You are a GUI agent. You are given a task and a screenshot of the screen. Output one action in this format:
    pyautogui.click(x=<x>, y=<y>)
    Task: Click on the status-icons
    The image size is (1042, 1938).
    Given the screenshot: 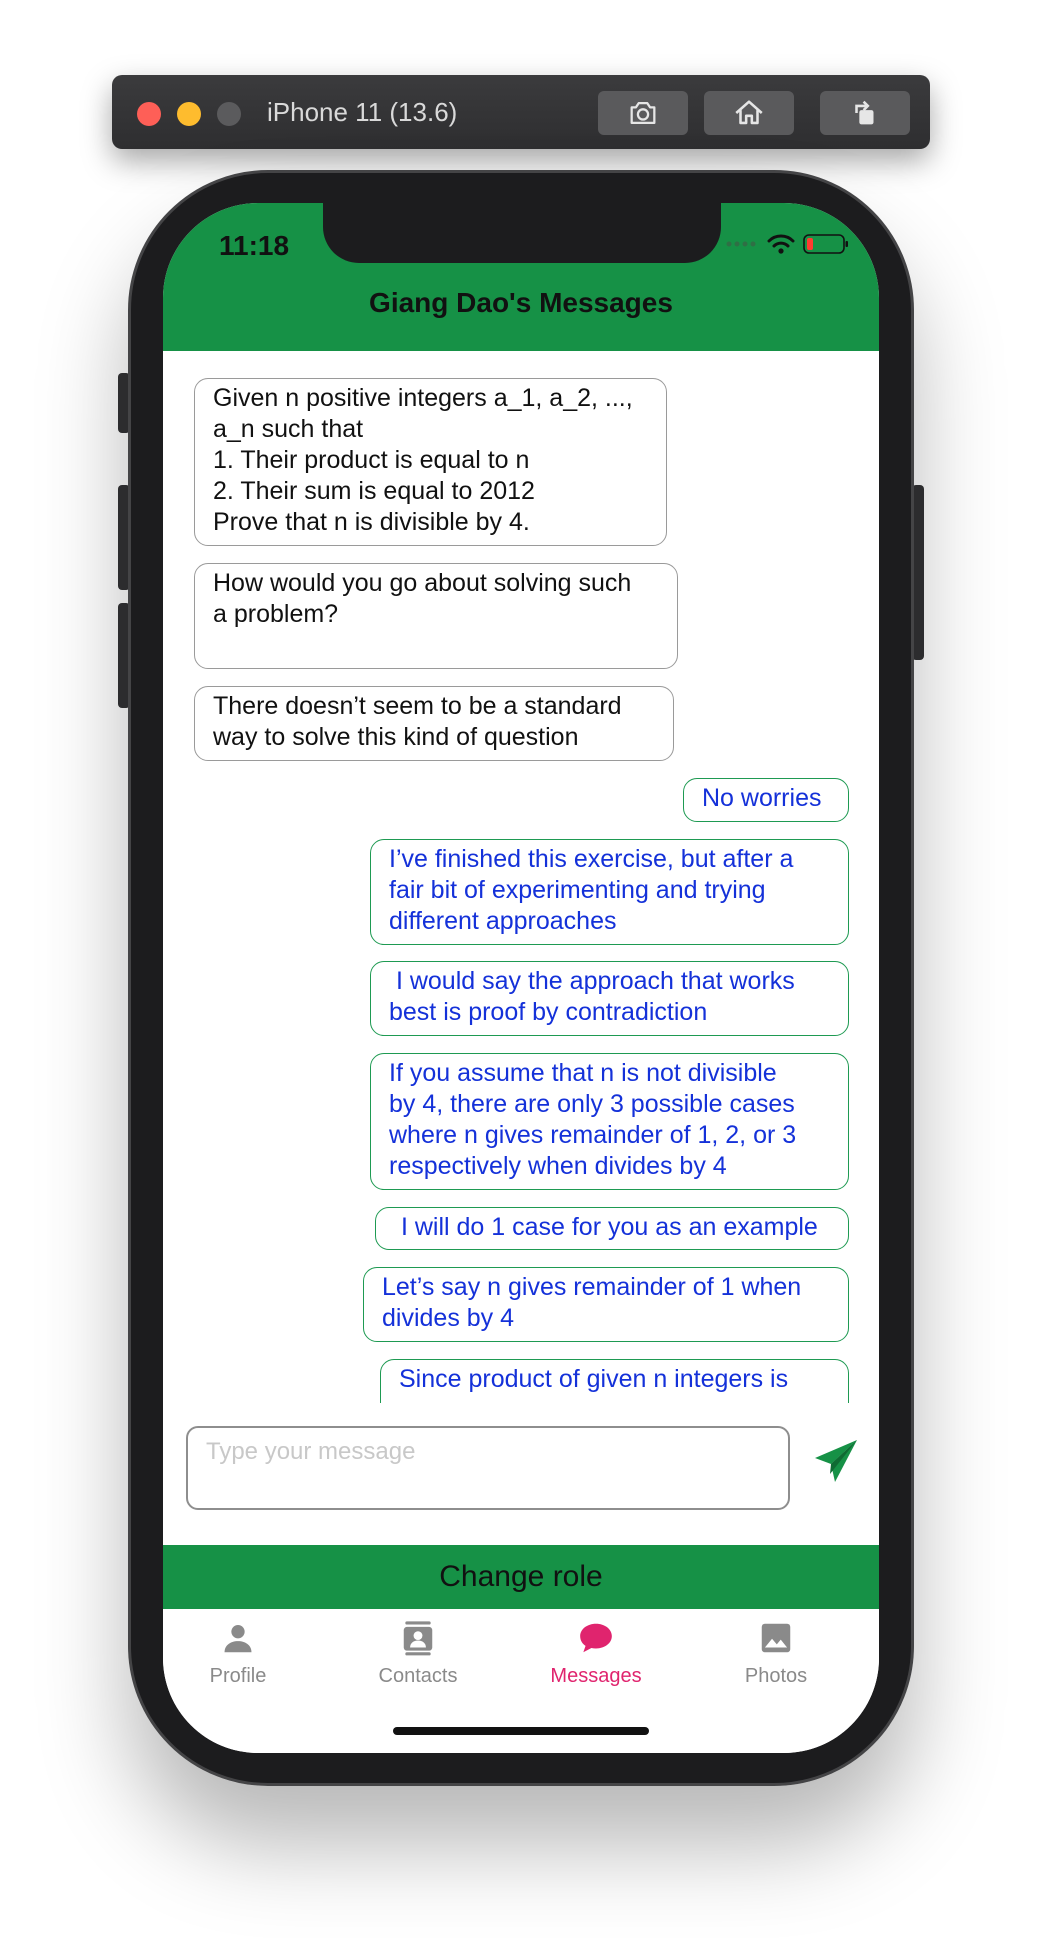 What is the action you would take?
    pyautogui.click(x=787, y=244)
    